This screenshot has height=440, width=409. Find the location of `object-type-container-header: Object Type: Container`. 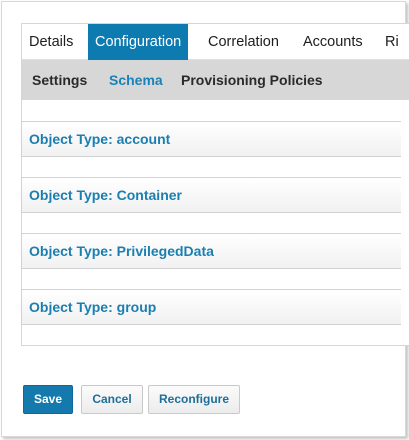

object-type-container-header: Object Type: Container is located at coordinates (211, 195).